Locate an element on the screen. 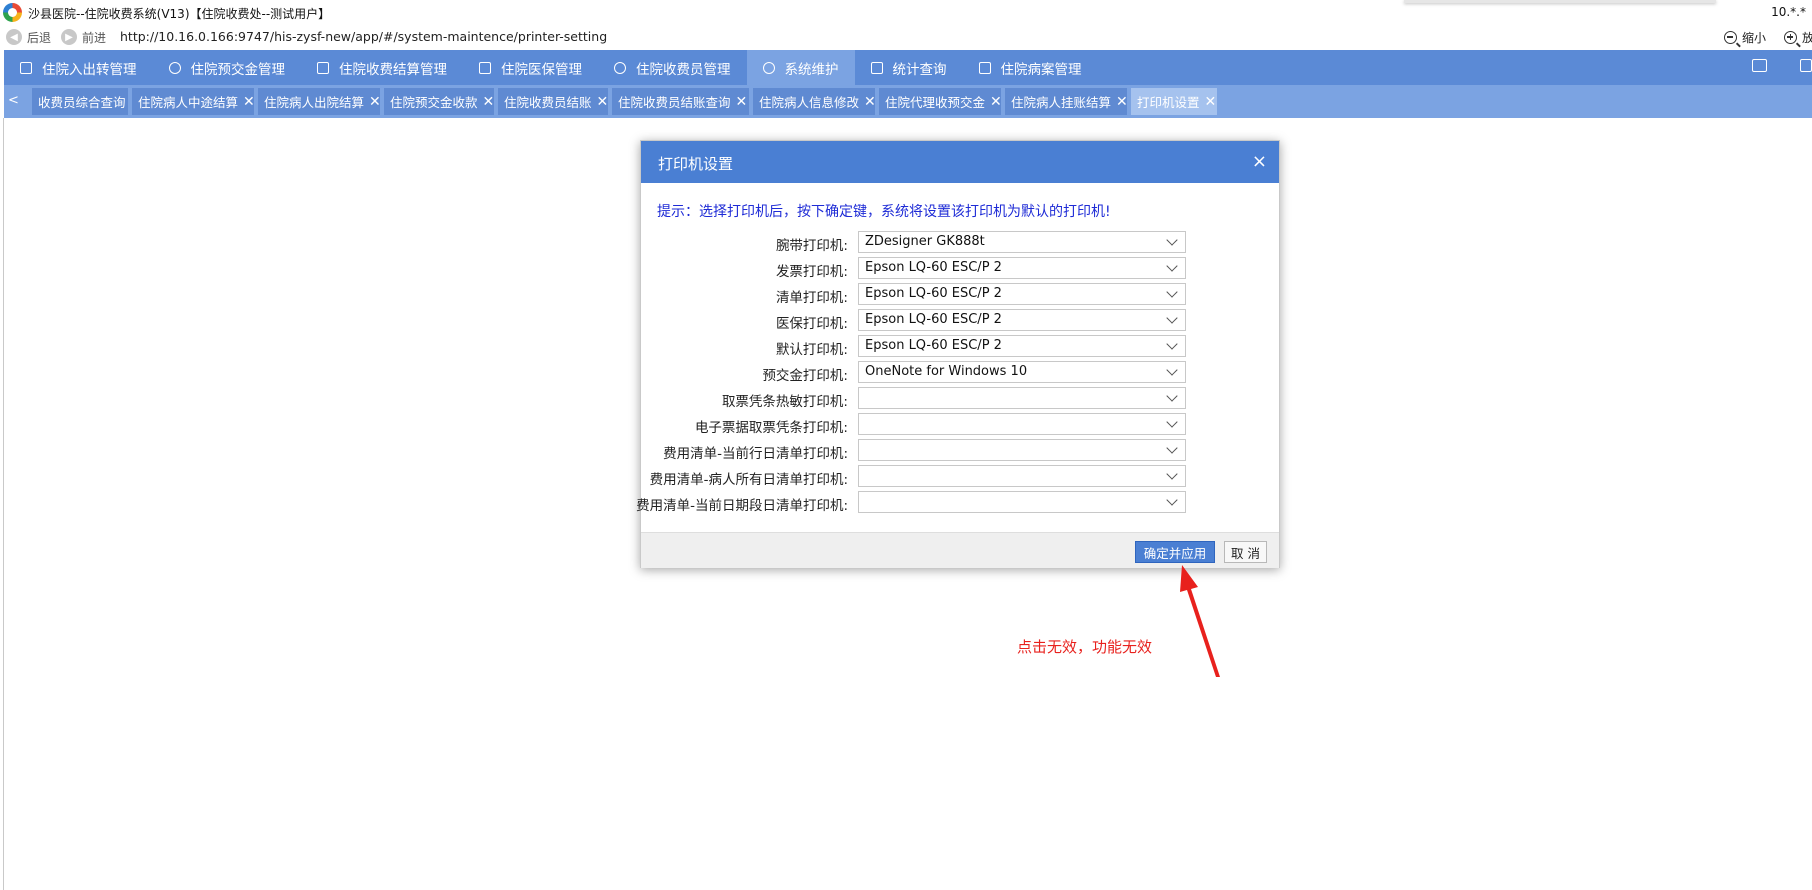  cancel-button: 取 消 is located at coordinates (1245, 552).